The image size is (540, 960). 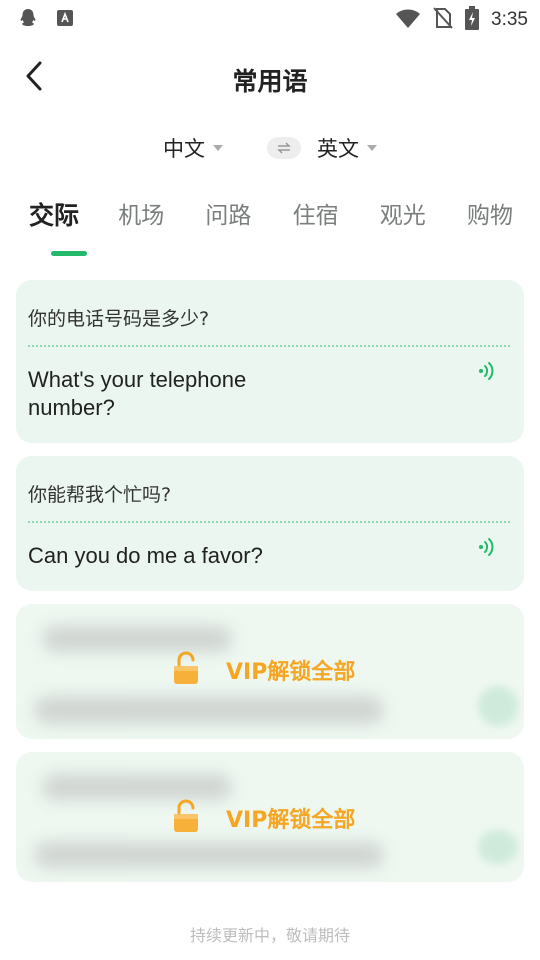 I want to click on footer-note: 持续更新中，敬请期待, so click(x=269, y=935).